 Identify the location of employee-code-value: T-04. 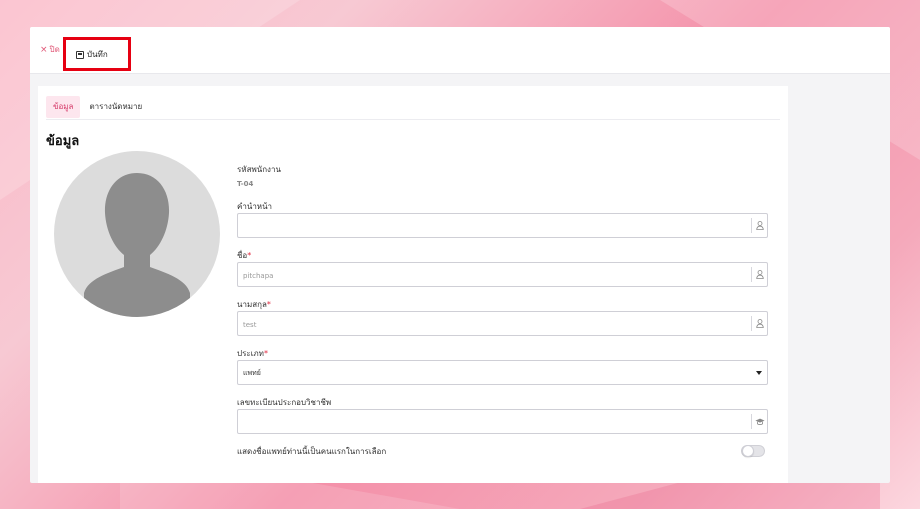
(245, 184).